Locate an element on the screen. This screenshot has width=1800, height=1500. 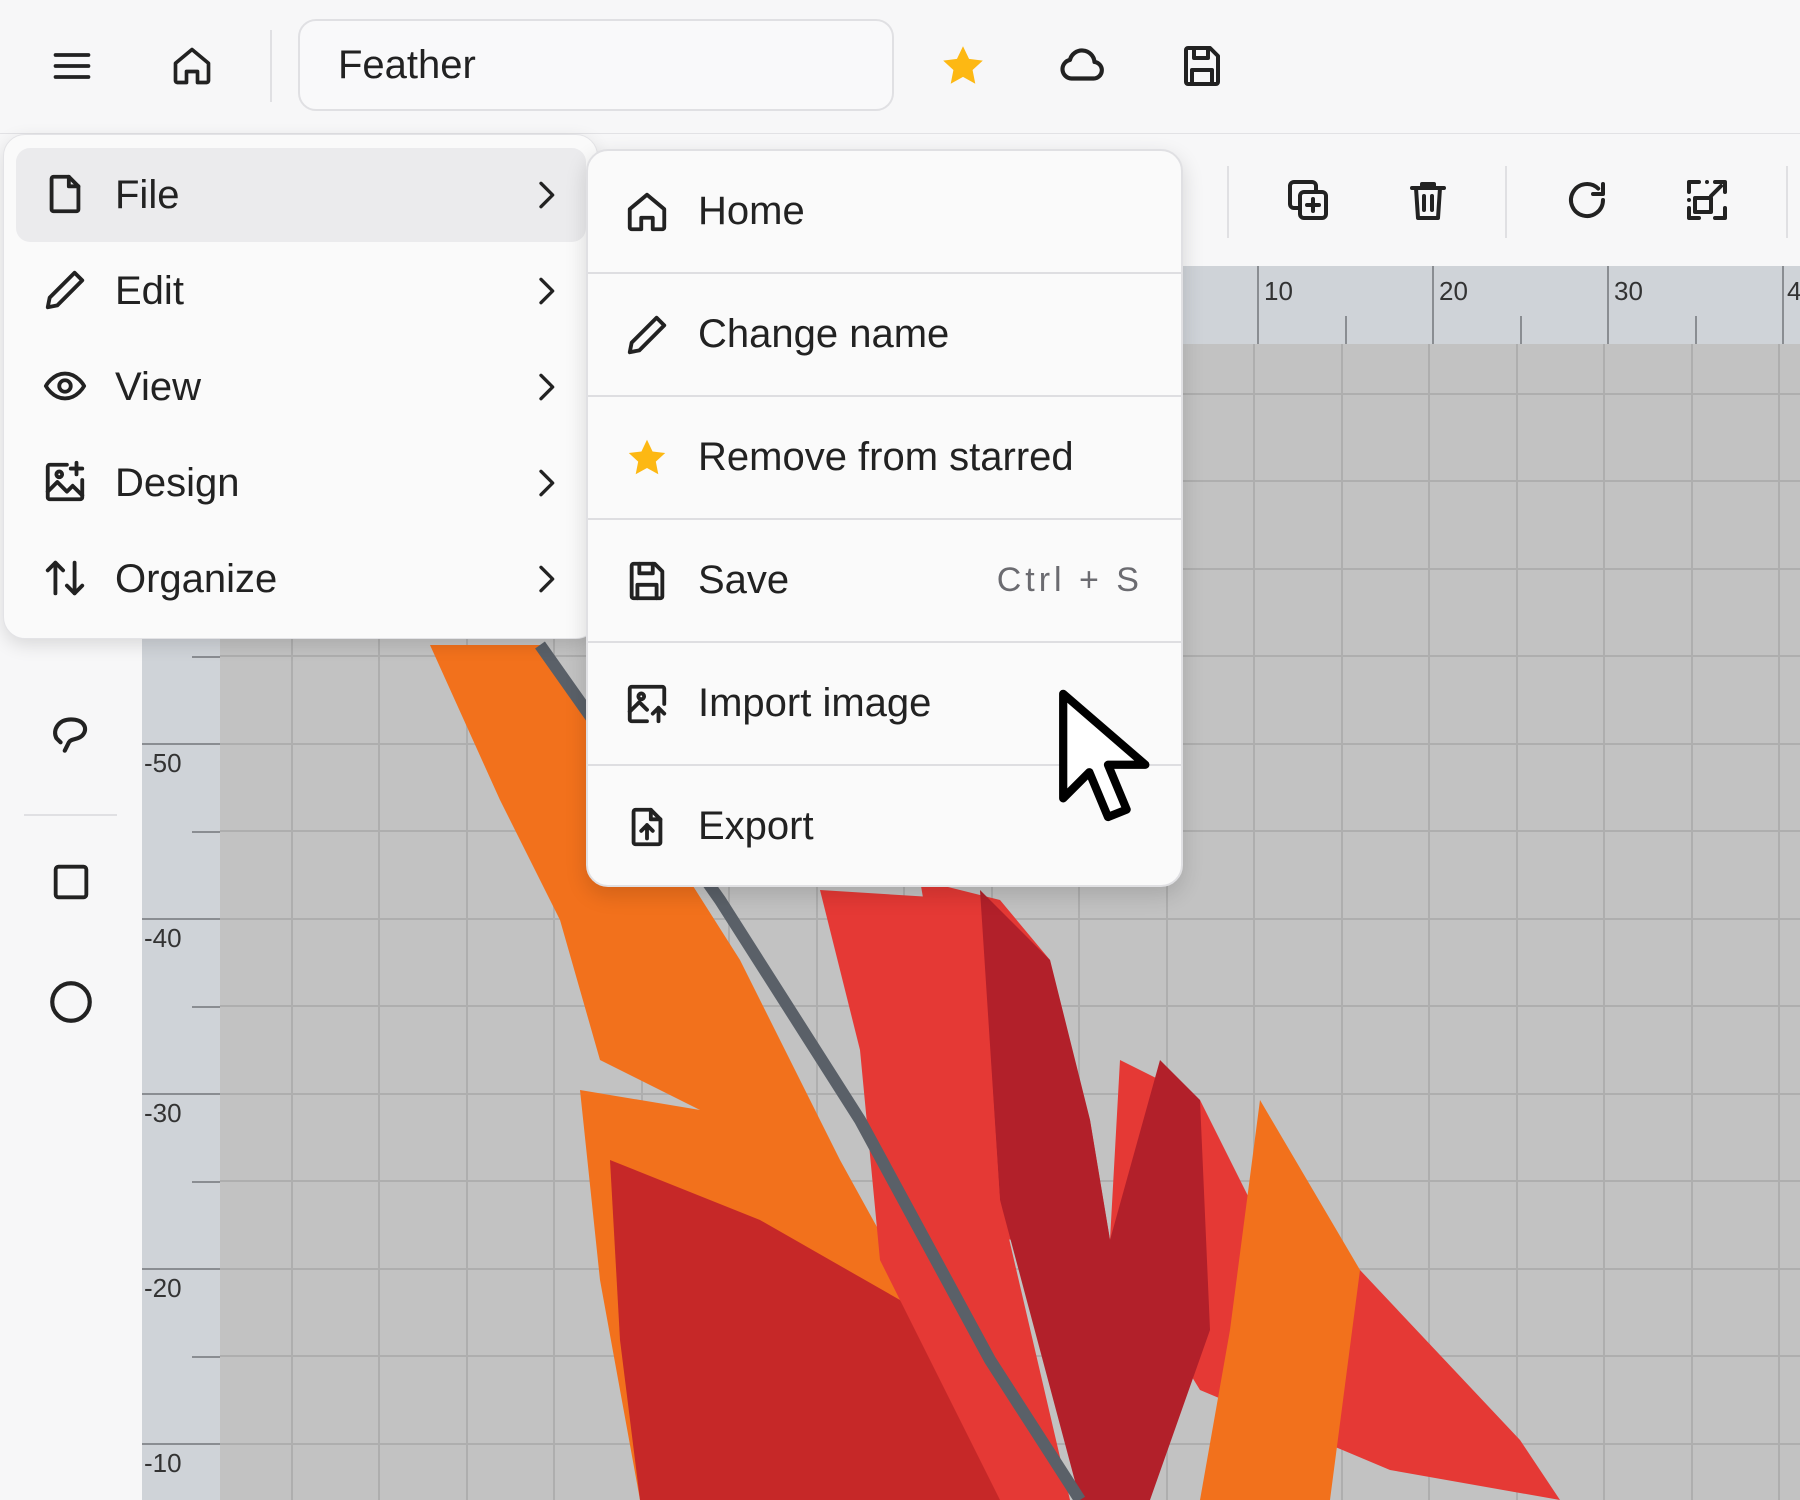
ruler-label: 10 is located at coordinates (1278, 291).